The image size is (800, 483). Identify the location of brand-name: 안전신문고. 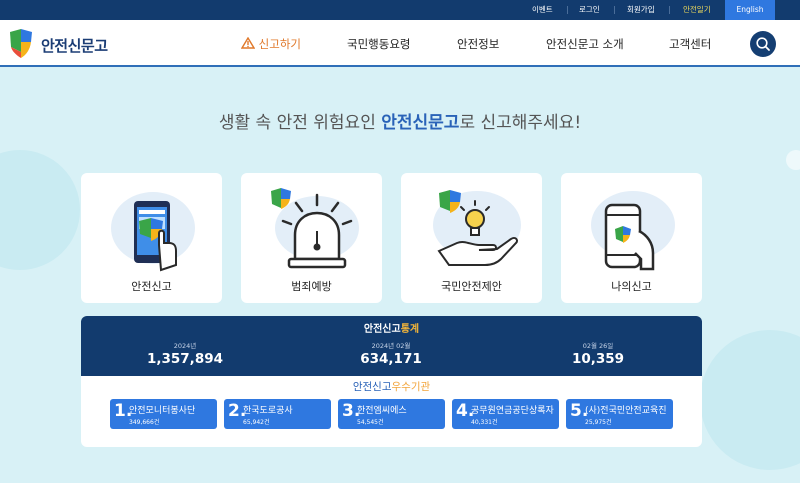
(74, 46).